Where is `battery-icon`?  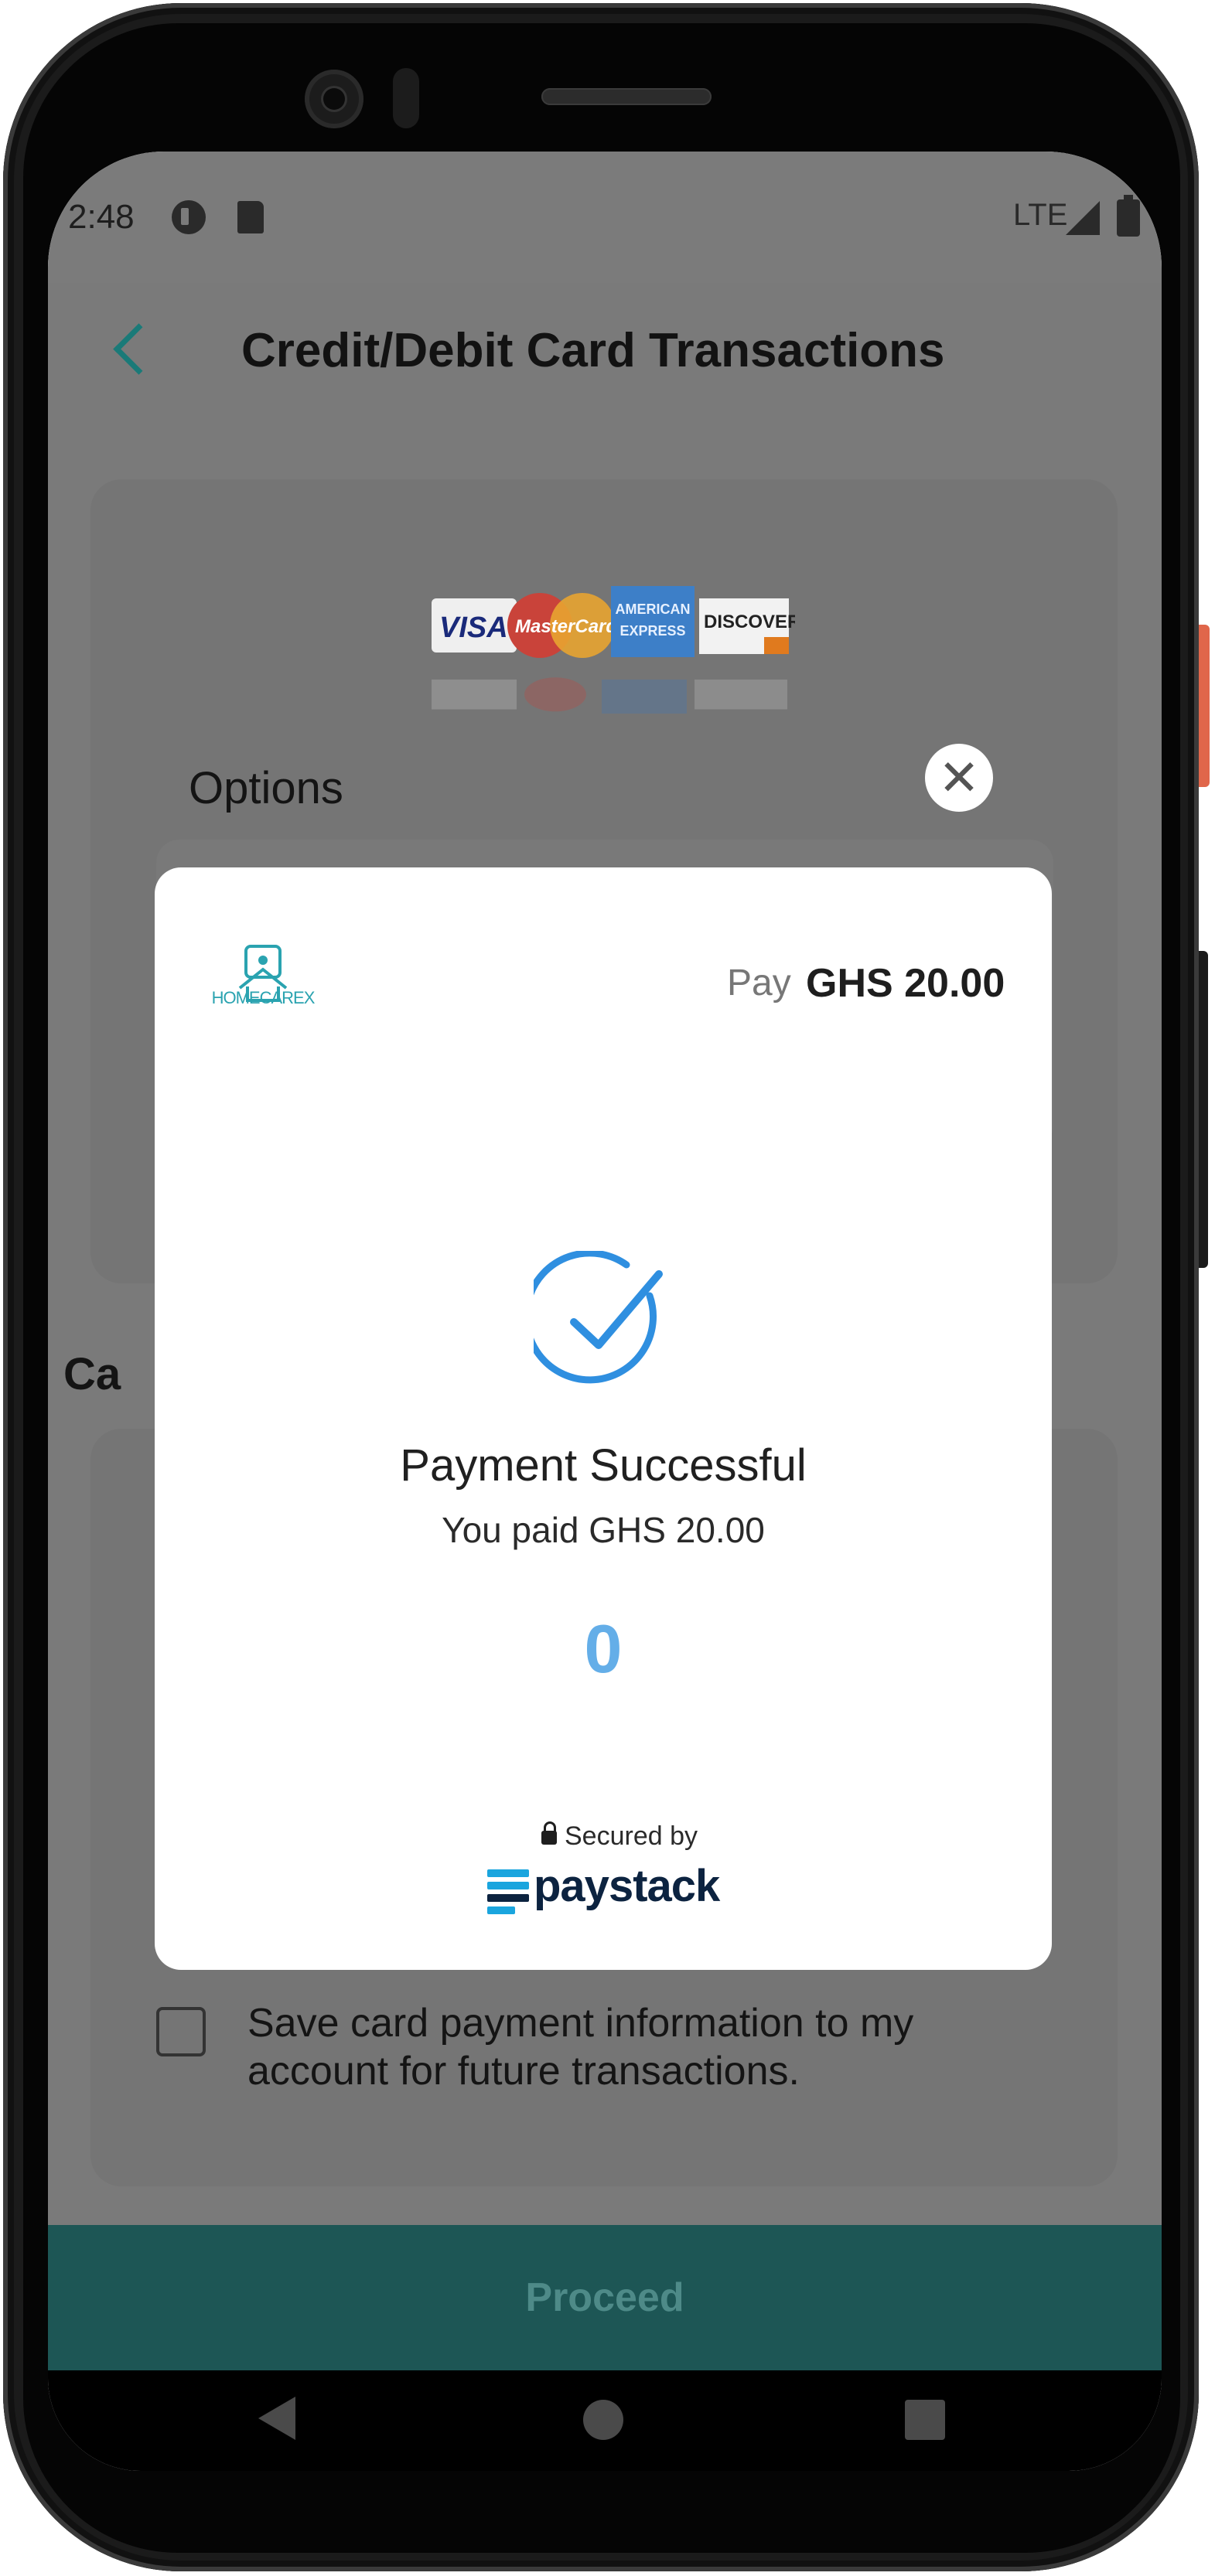
battery-icon is located at coordinates (1128, 216).